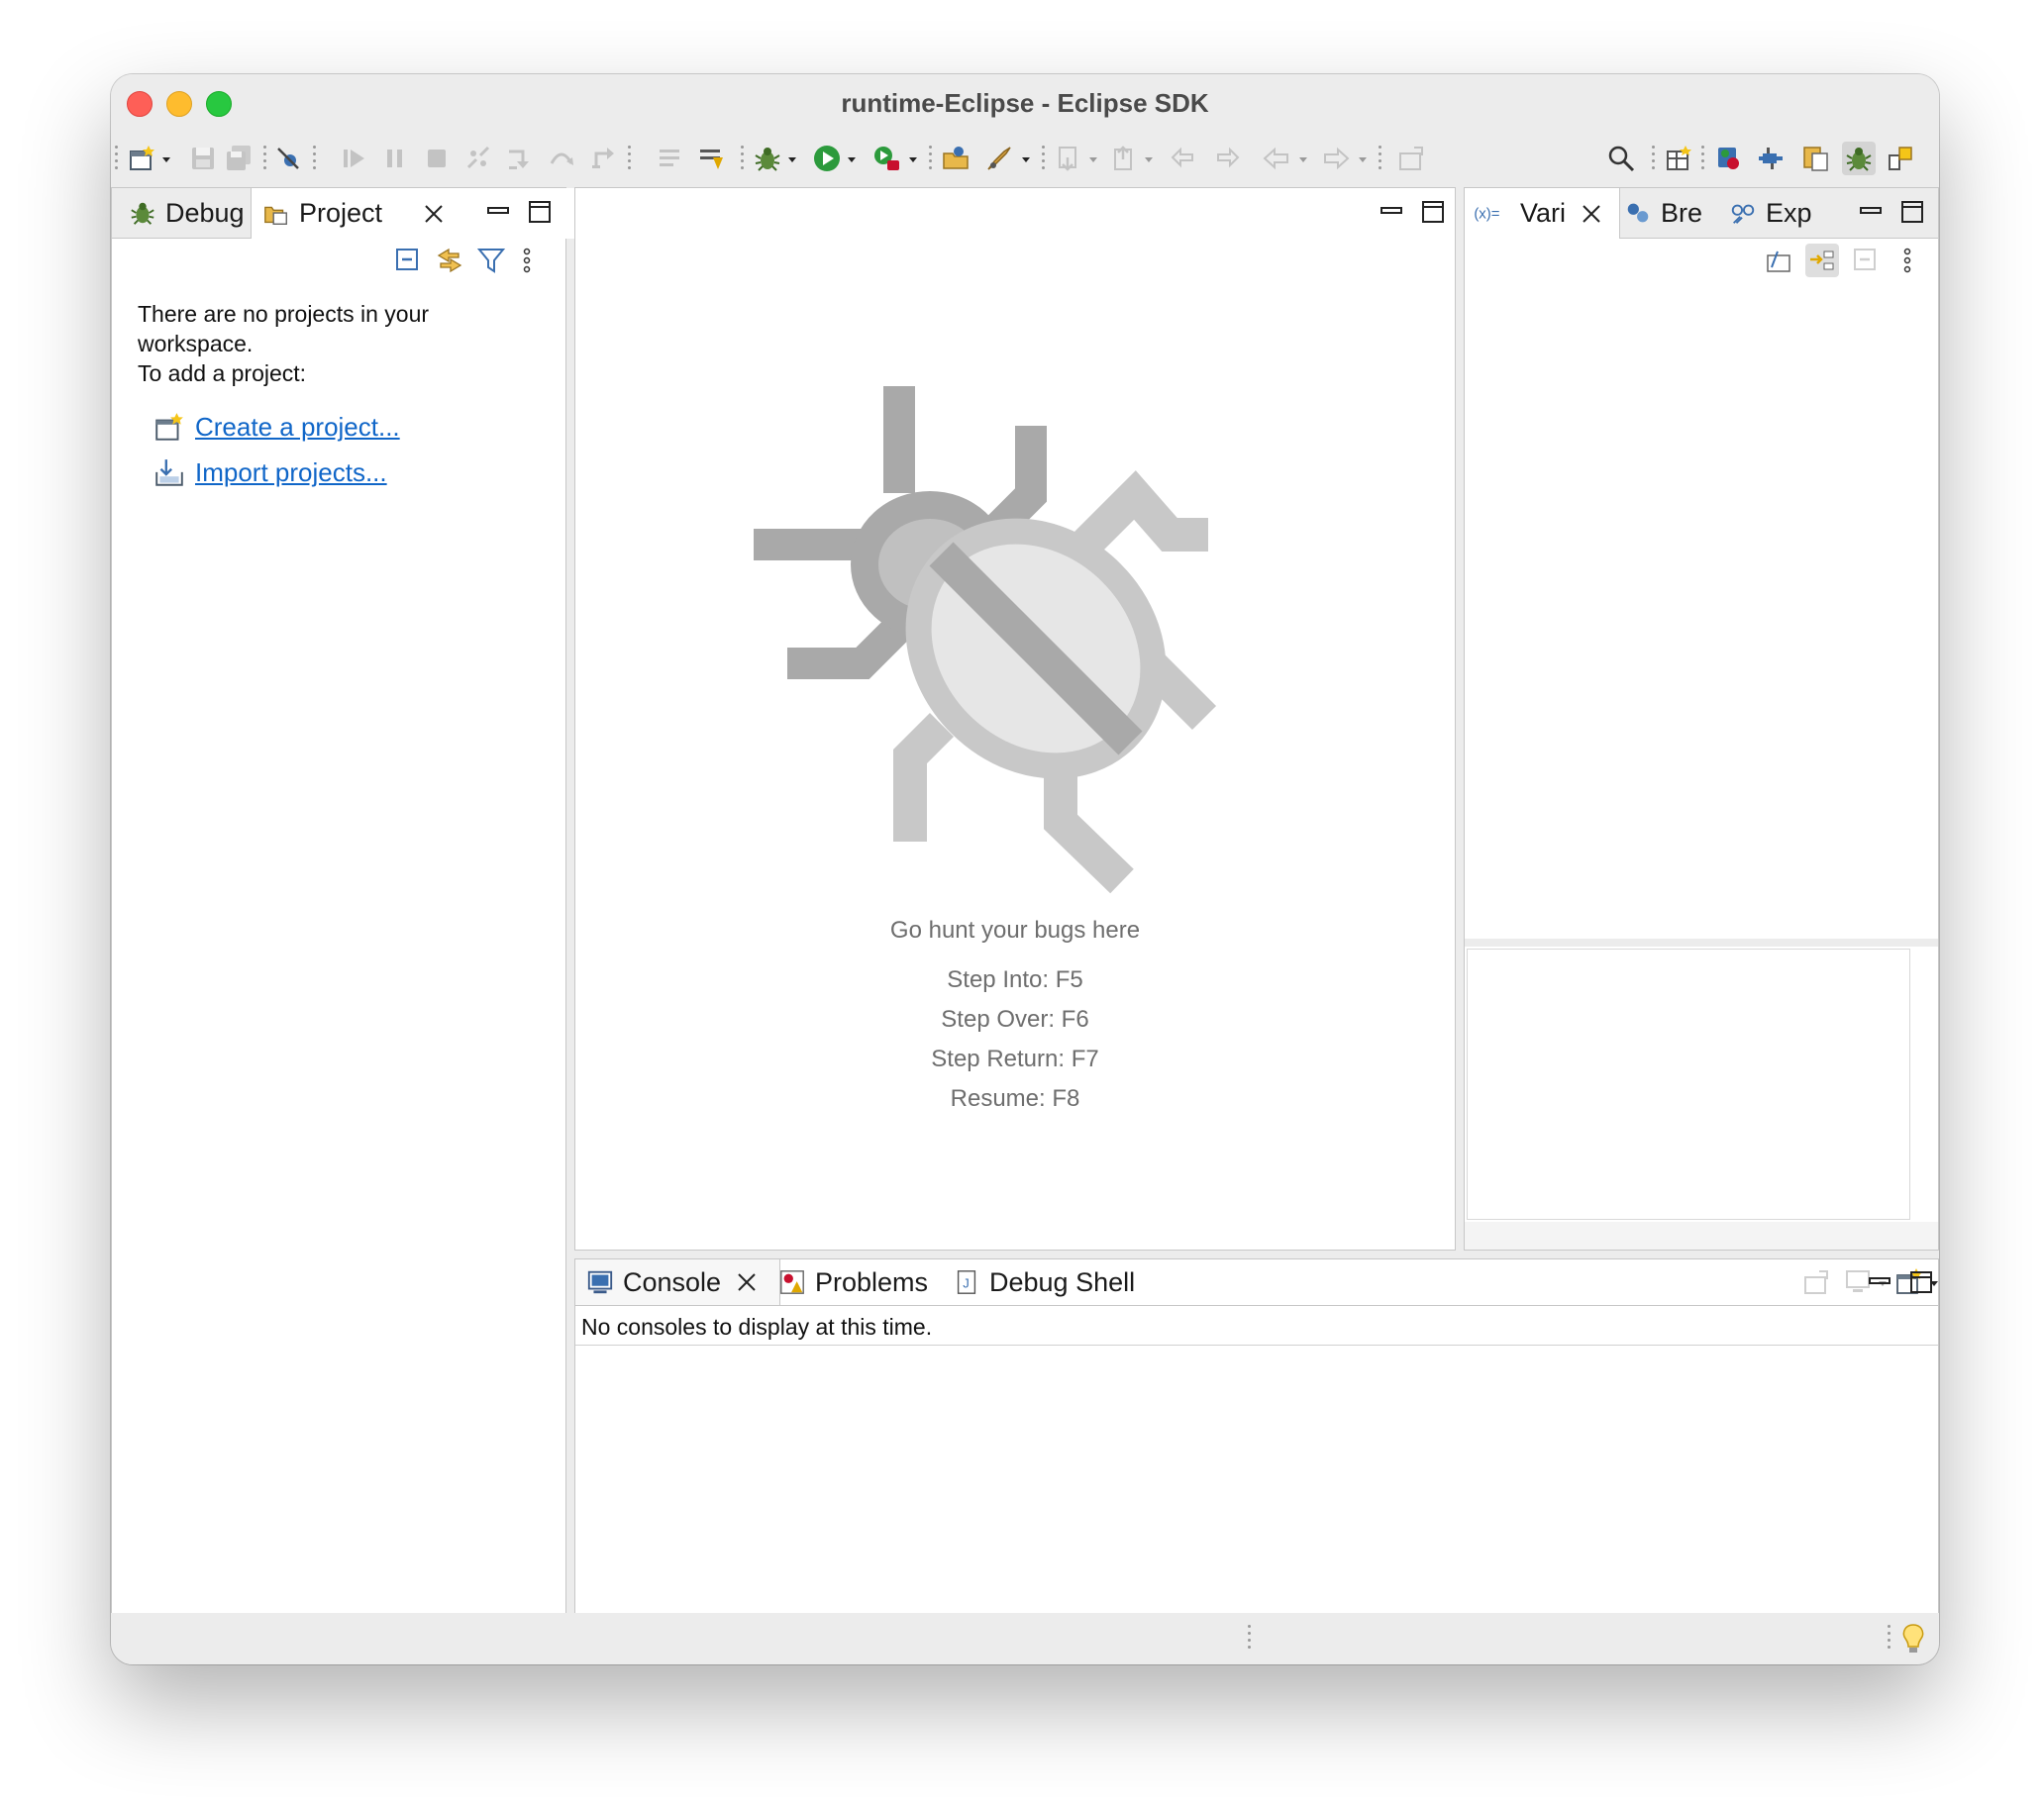 The image size is (2044, 1808). What do you see at coordinates (1662, 213) in the screenshot?
I see `tab-breakpoints: Bre` at bounding box center [1662, 213].